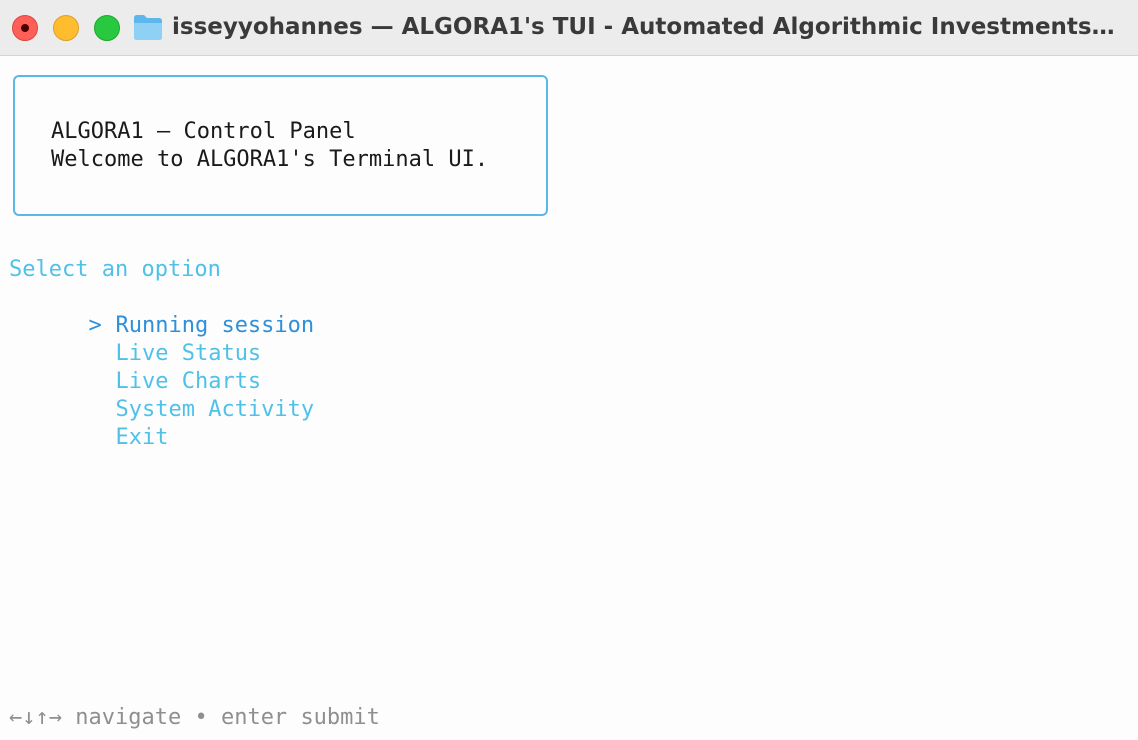  Describe the element at coordinates (215, 409) in the screenshot. I see `menu-item-label: System Activity` at that location.